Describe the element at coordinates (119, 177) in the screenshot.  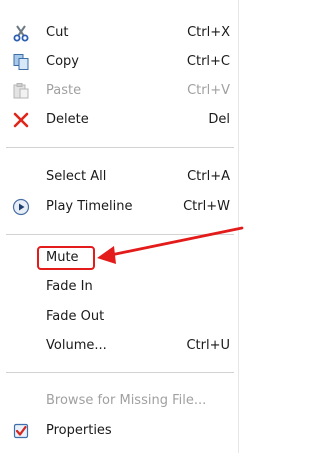
I see `menu-item-select-all: Select All Ctrl+A` at that location.